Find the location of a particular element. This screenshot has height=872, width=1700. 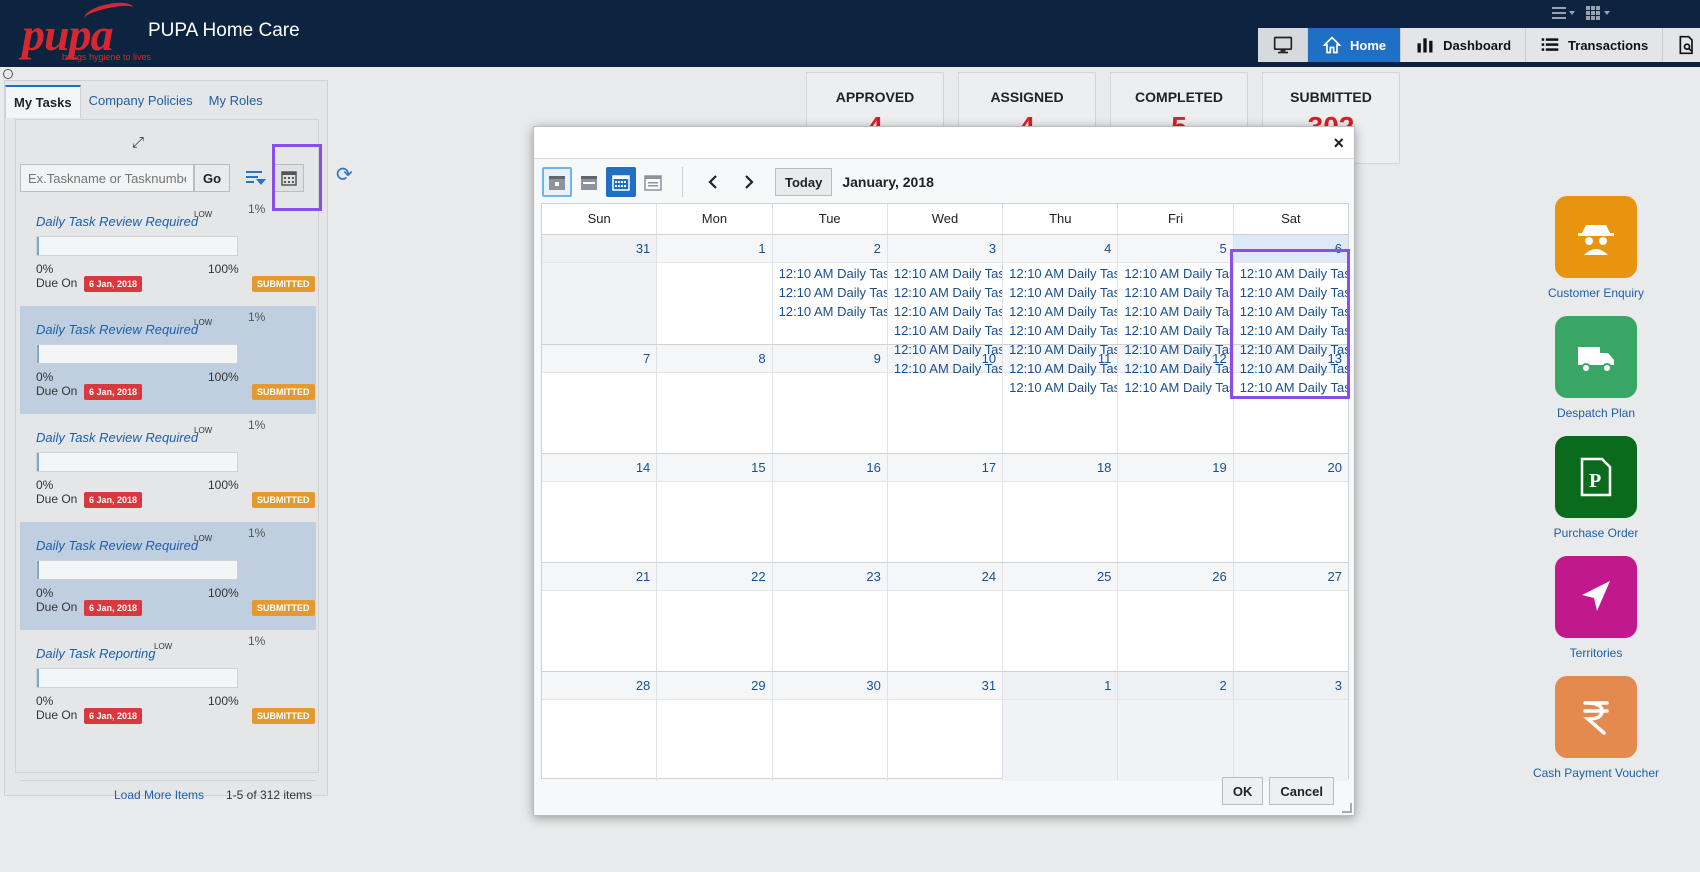

quick-link-label: Despatch Plan is located at coordinates (1596, 413).